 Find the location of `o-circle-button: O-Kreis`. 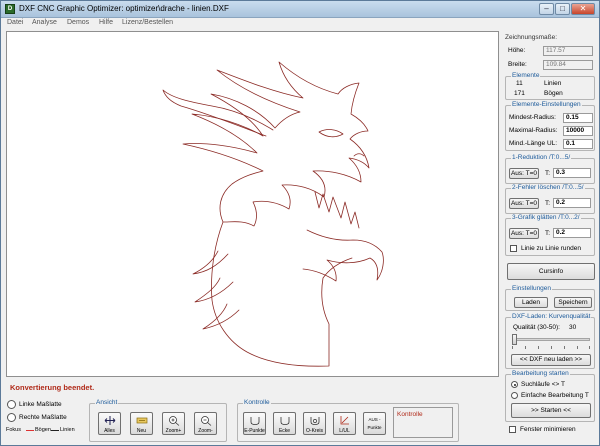

o-circle-button: O-Kreis is located at coordinates (314, 423).